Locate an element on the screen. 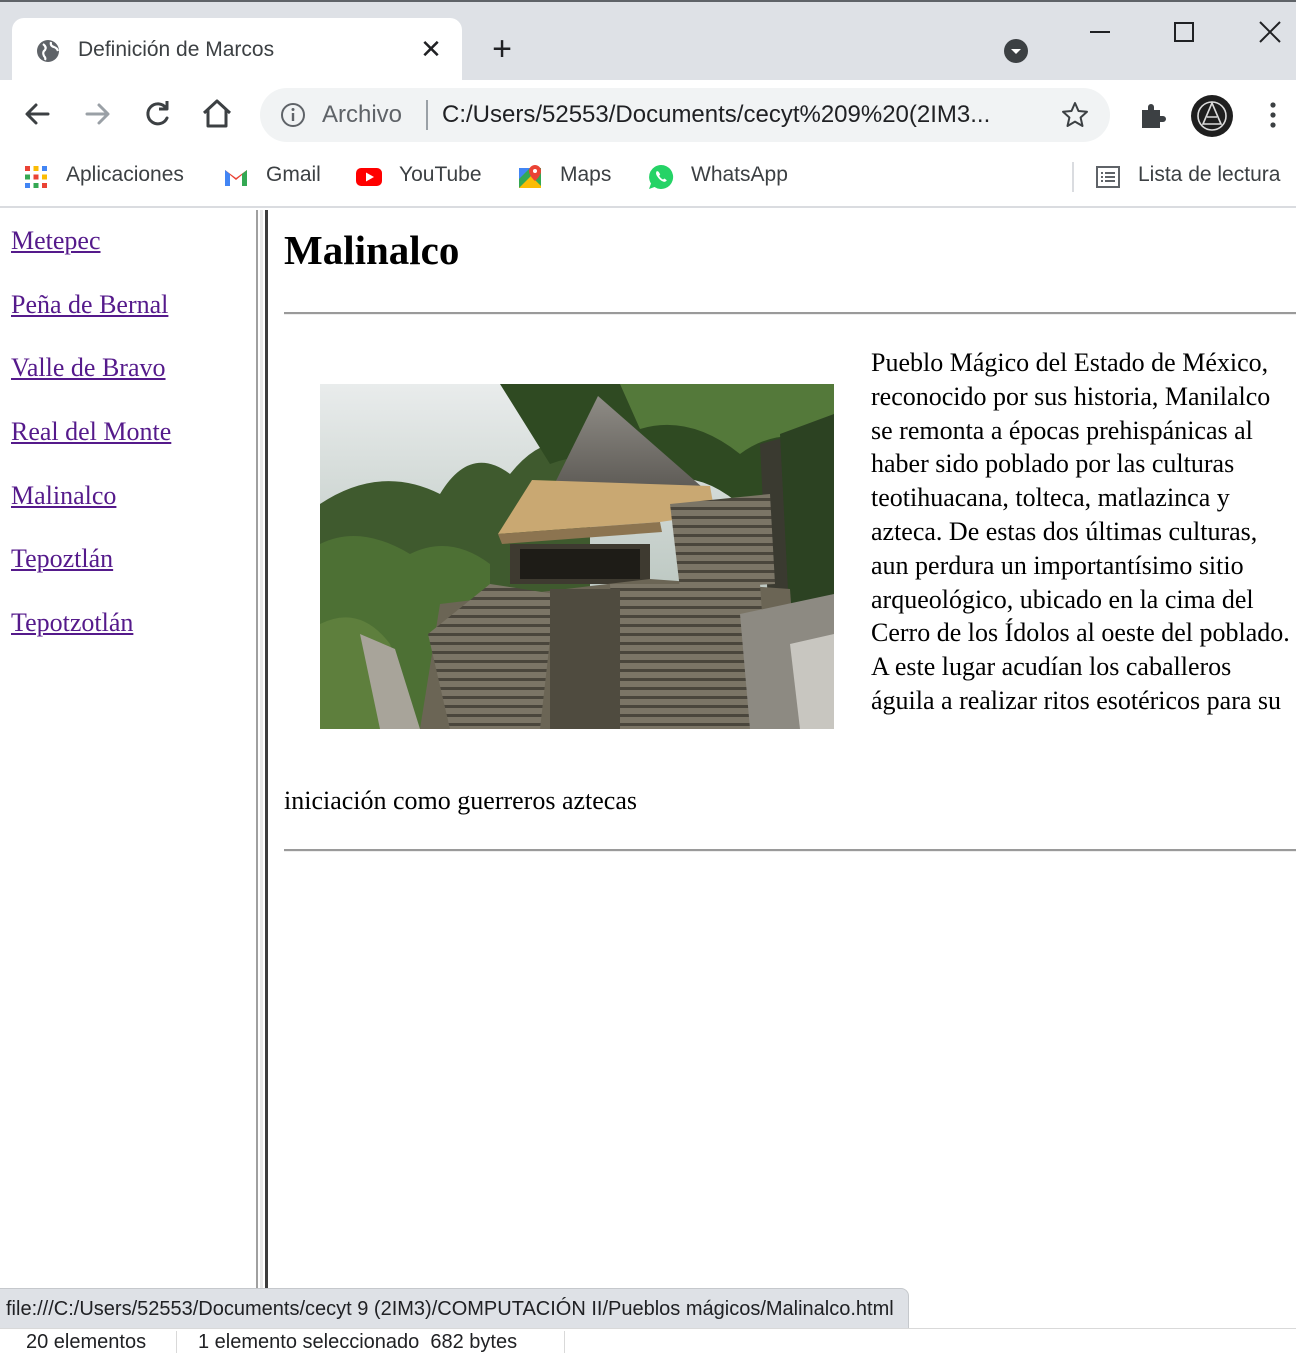 This screenshot has width=1296, height=1354. bookmark-label: WhatsApp is located at coordinates (739, 174).